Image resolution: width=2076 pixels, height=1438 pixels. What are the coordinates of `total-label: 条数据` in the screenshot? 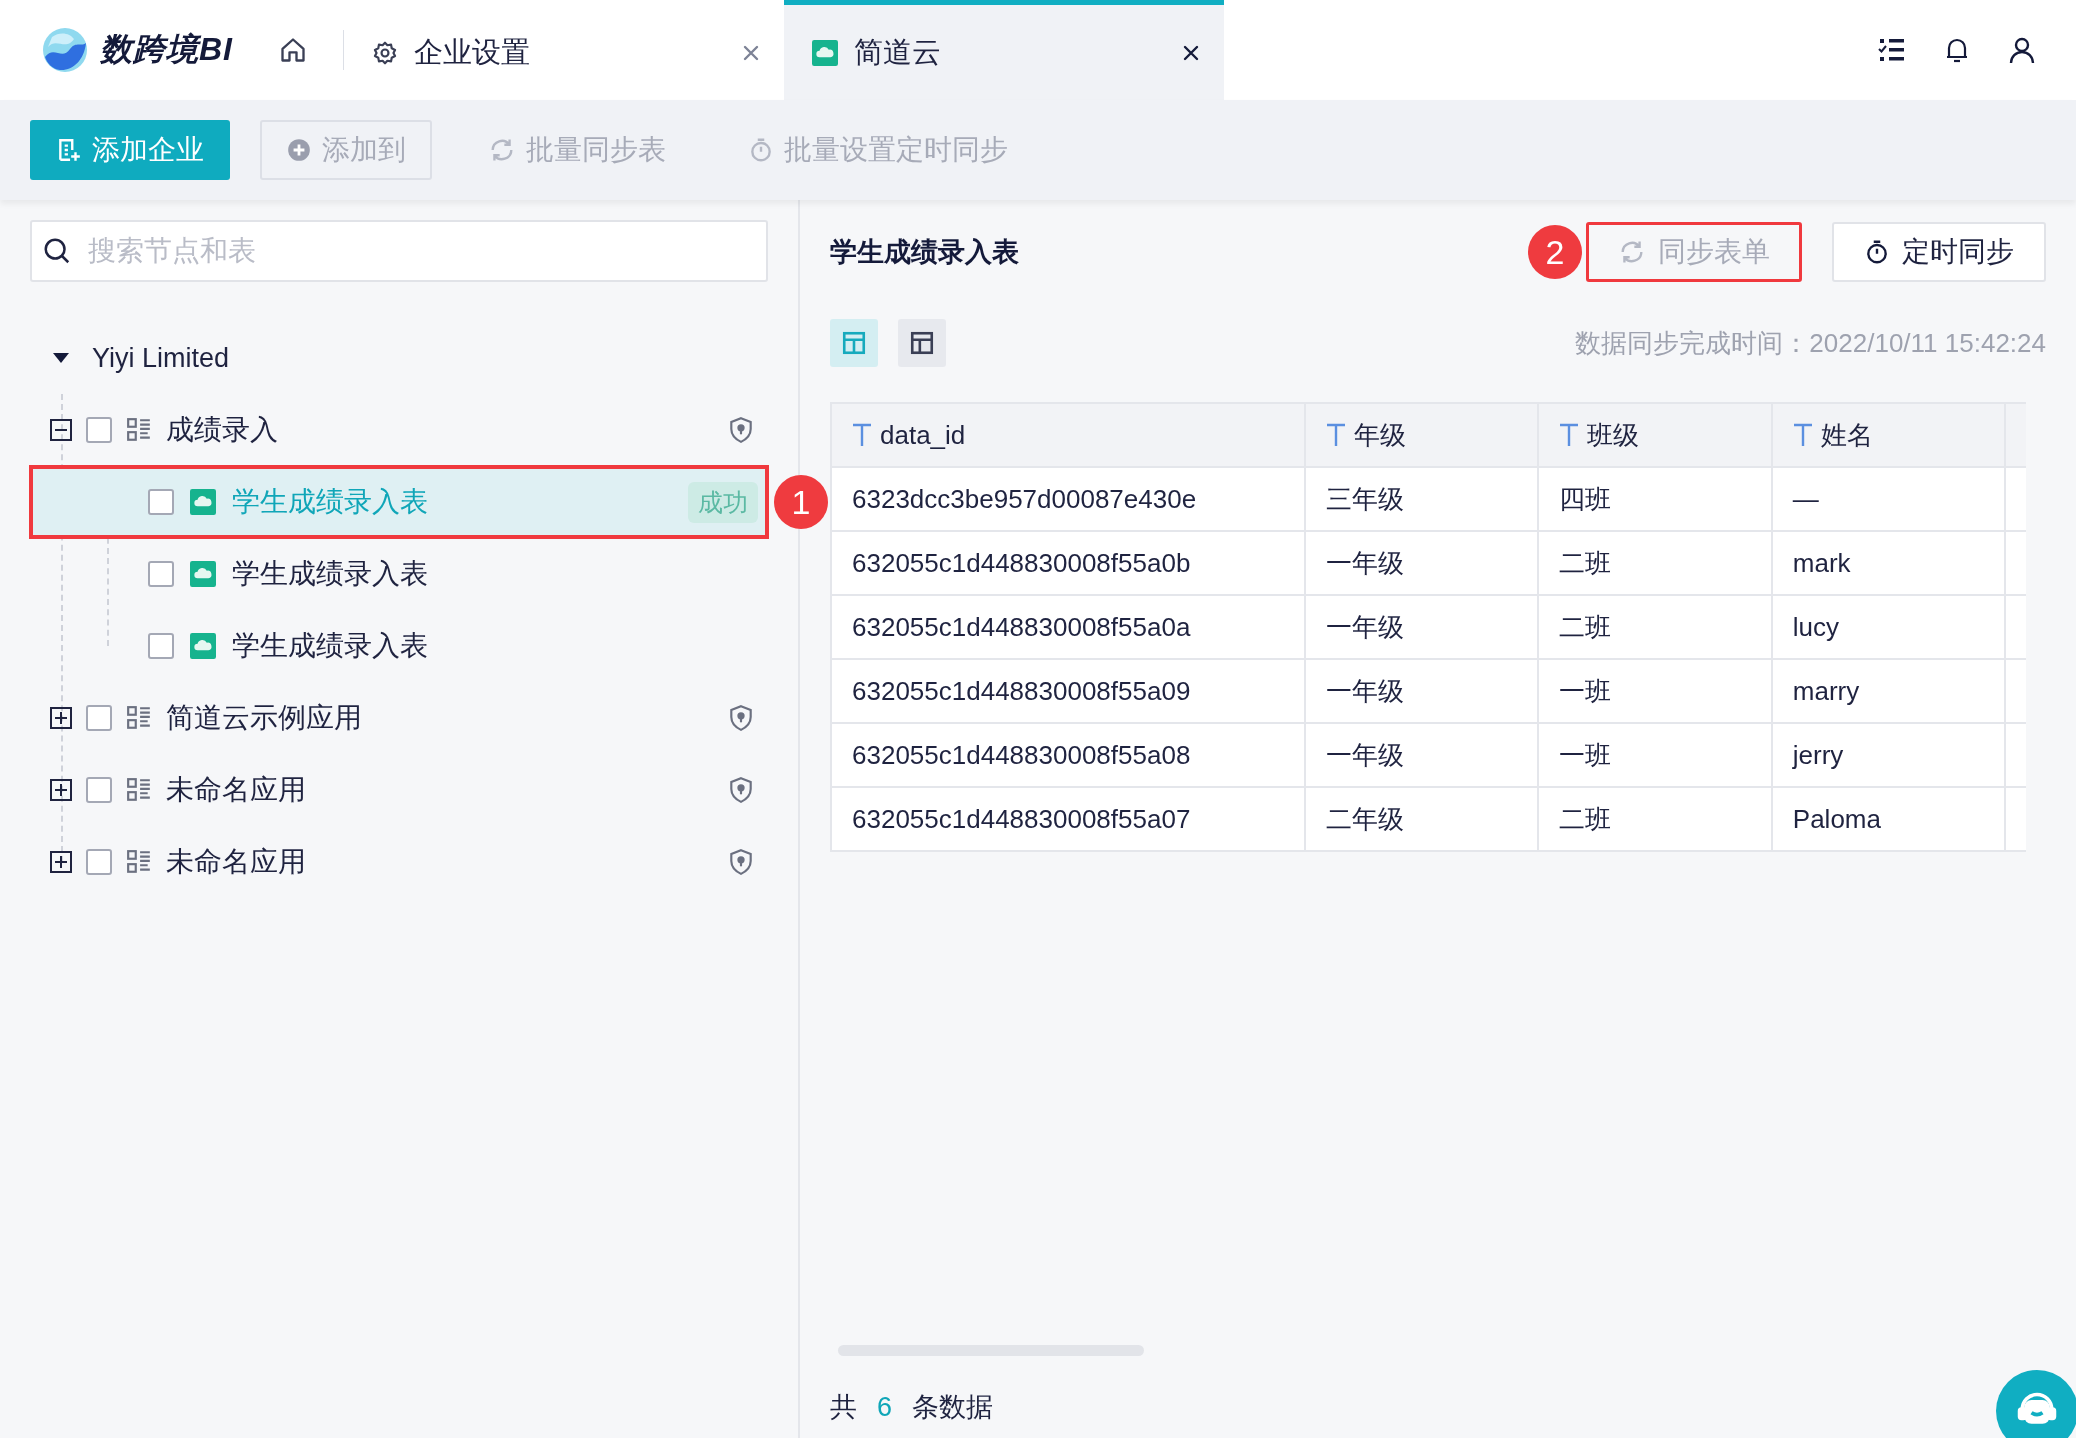 It's located at (953, 1407).